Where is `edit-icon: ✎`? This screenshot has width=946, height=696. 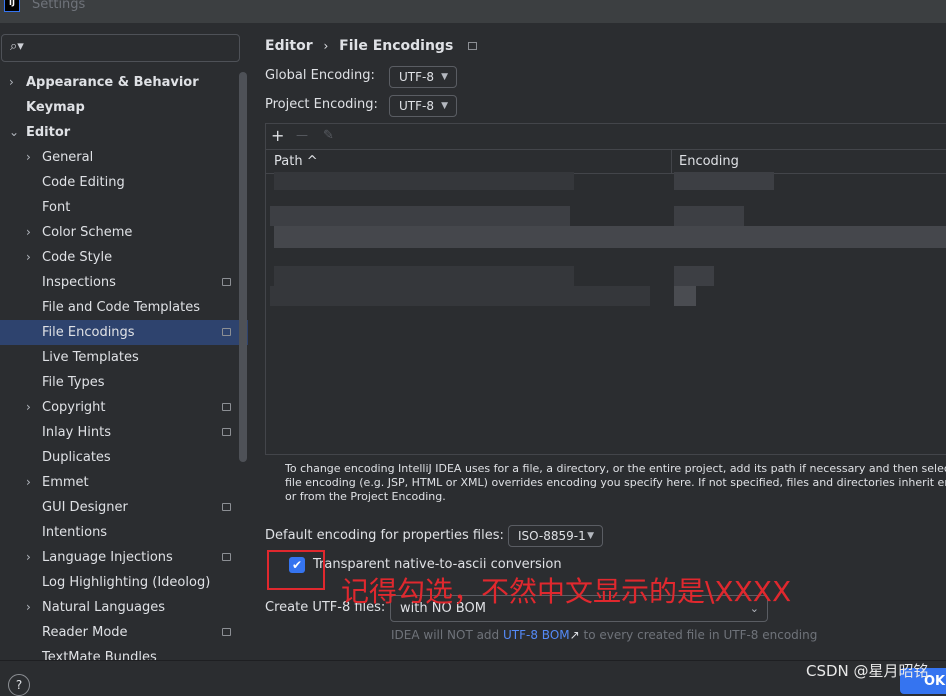 edit-icon: ✎ is located at coordinates (328, 135).